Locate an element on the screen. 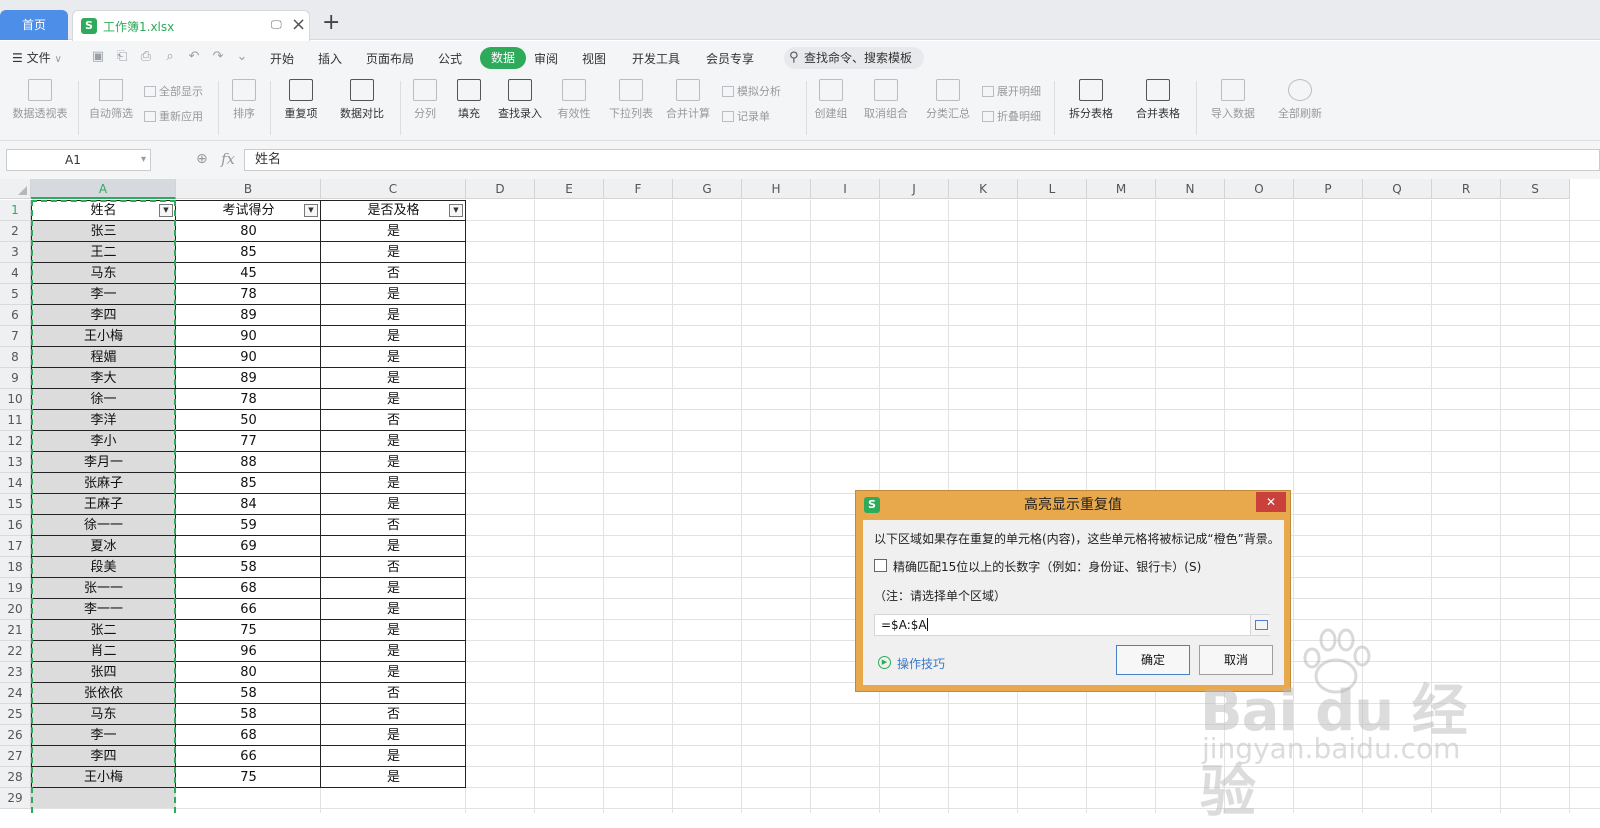 The width and height of the screenshot is (1600, 828). table-cell: 88 is located at coordinates (248, 462).